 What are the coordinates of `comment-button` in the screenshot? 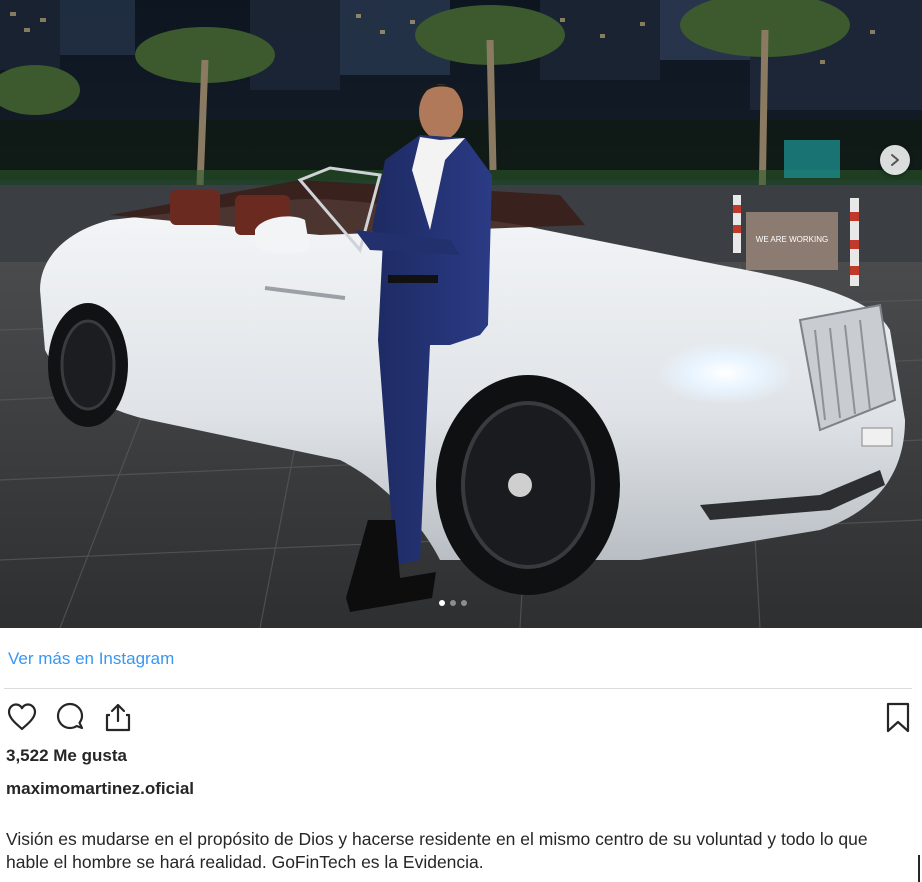 It's located at (70, 717).